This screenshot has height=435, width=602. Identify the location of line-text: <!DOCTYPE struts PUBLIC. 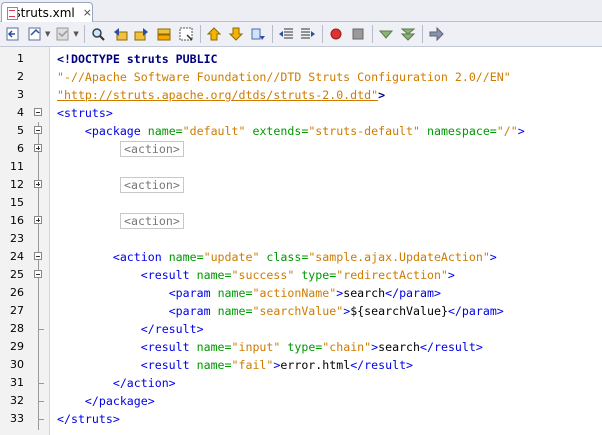
(137, 59).